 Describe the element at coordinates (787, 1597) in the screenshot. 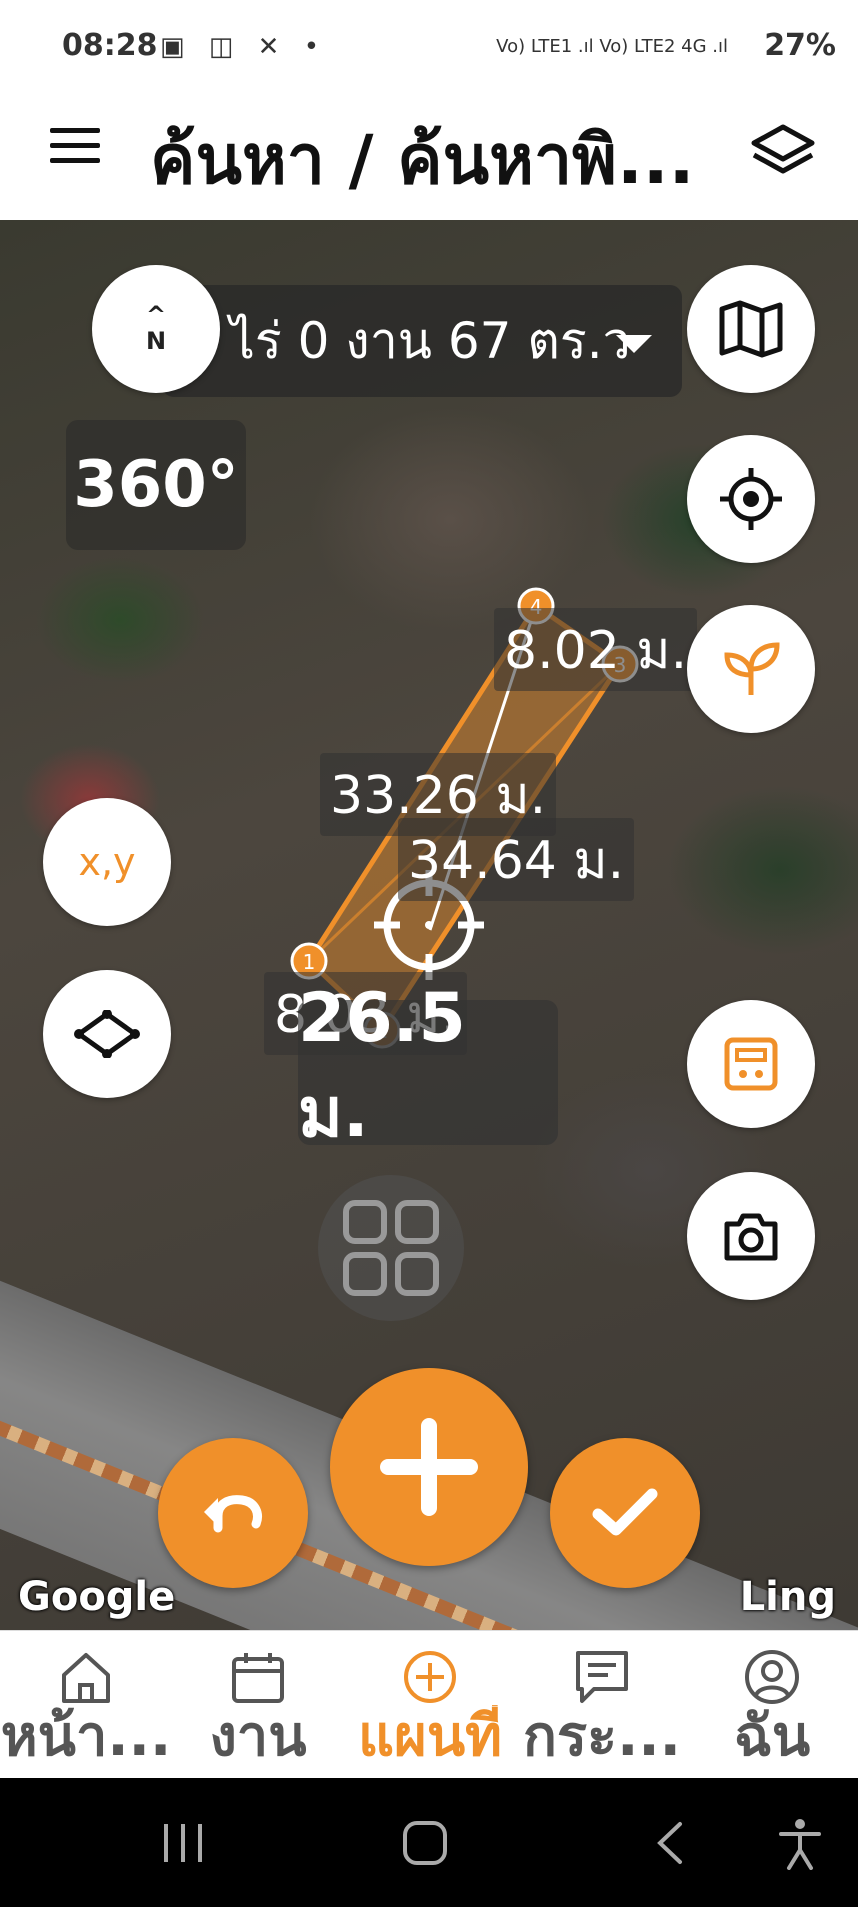

I see `ling-watermark: Ling` at that location.